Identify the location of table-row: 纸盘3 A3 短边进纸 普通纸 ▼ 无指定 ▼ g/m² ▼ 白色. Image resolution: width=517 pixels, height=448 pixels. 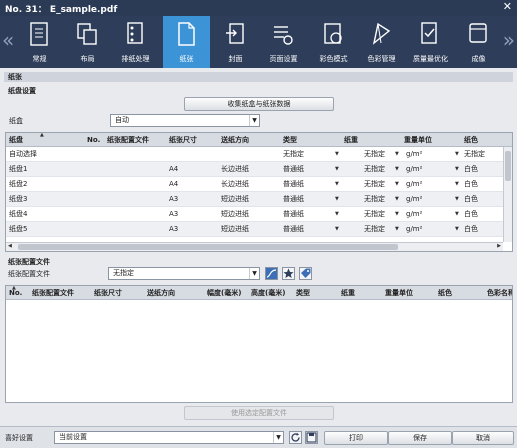
(259, 199).